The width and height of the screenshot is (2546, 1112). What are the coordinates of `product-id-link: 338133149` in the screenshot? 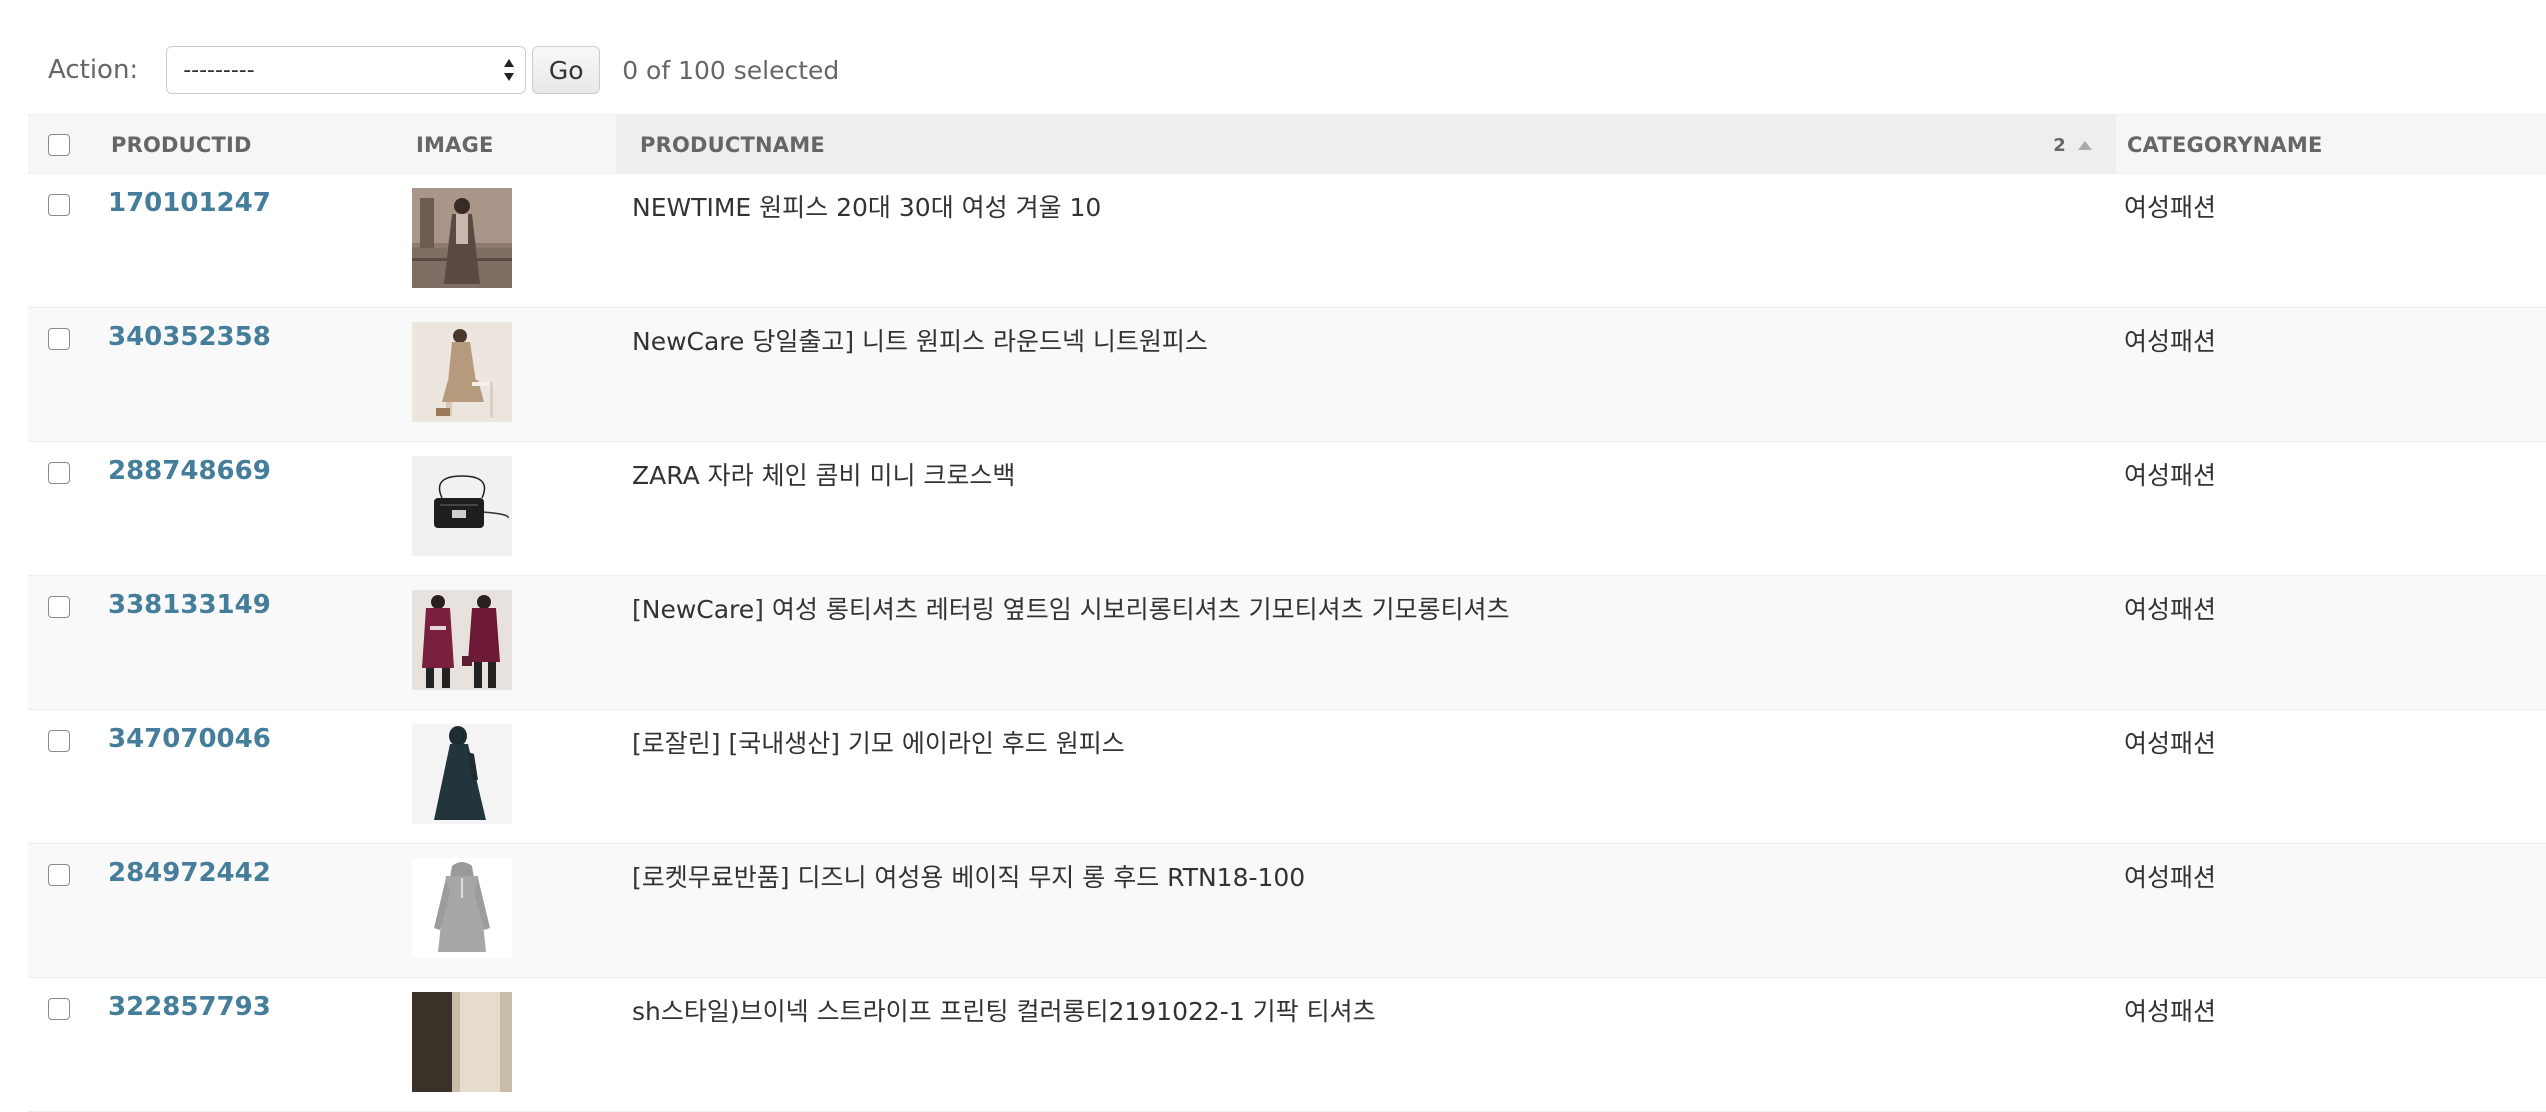 It's located at (189, 605).